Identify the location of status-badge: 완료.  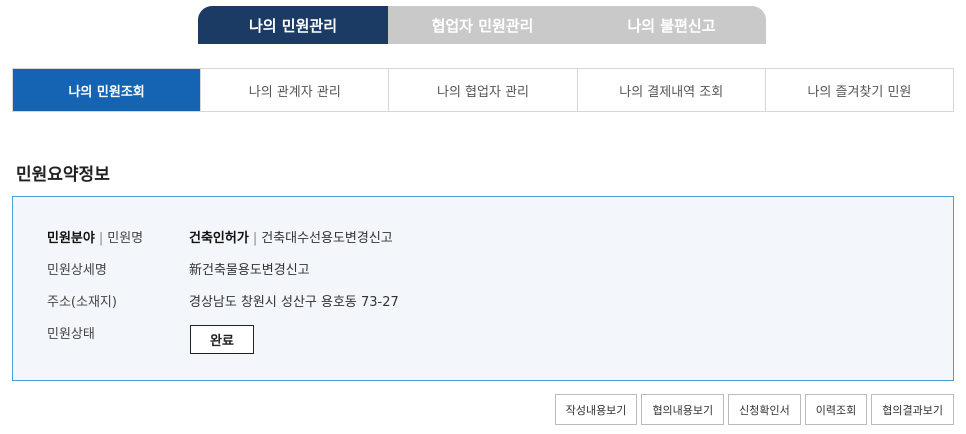
(222, 339).